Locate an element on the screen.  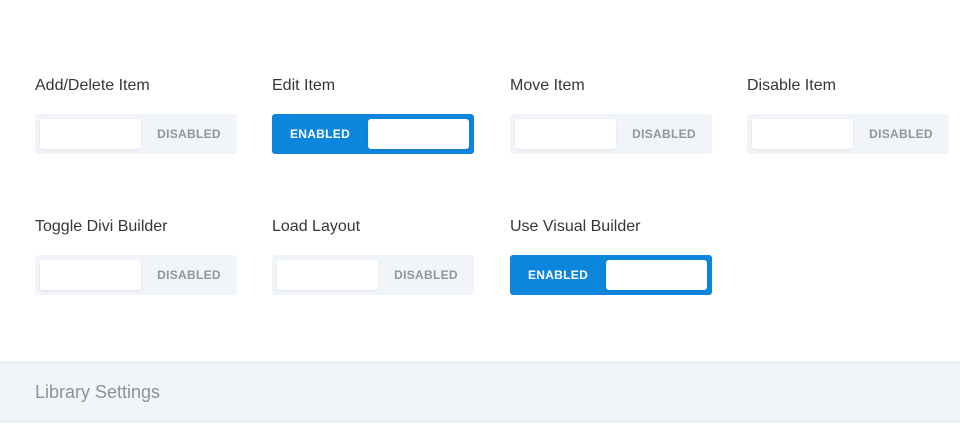
option-edit-item: Edit Item ENABLED is located at coordinates (373, 115).